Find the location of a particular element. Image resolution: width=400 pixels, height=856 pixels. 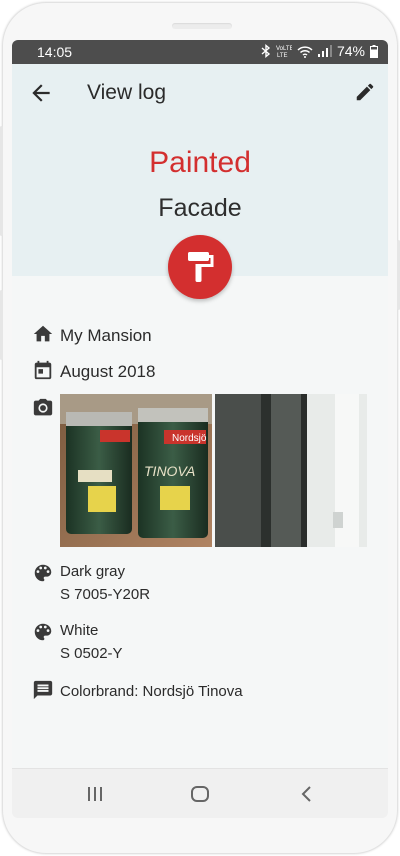

status-time: 14:05 is located at coordinates (55, 52).